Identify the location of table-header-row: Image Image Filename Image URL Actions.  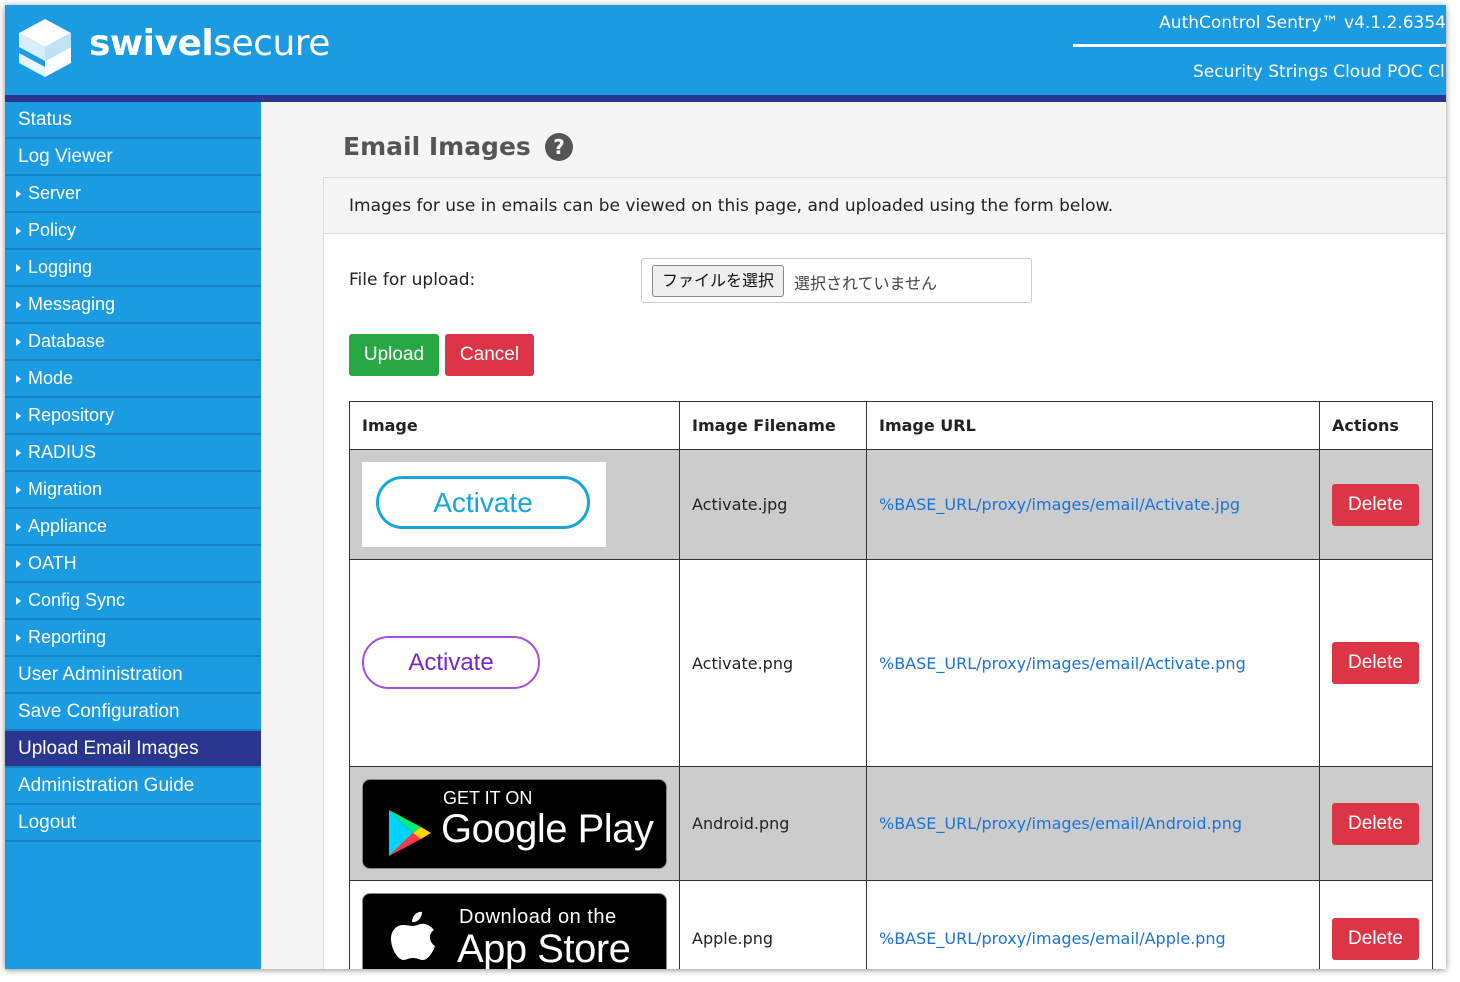
(891, 425).